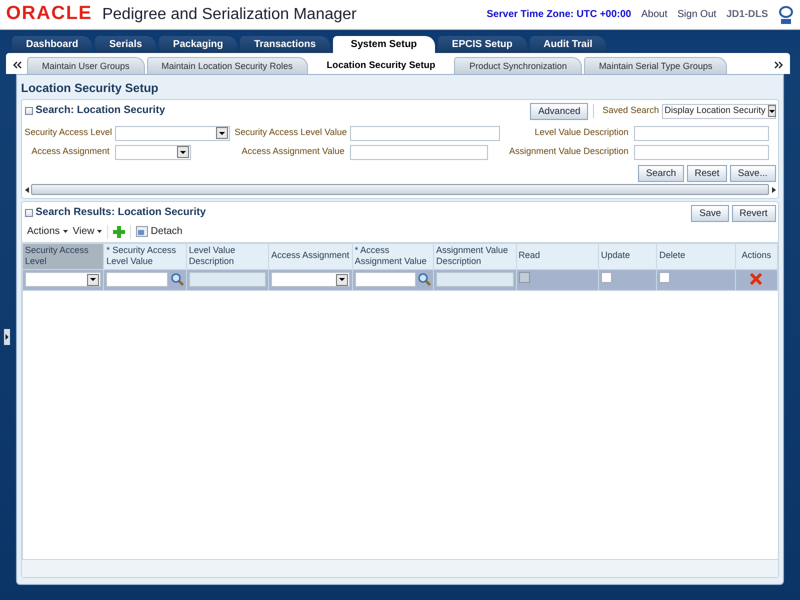 This screenshot has width=800, height=600. What do you see at coordinates (292, 151) in the screenshot?
I see `field-label: Access Assignment Value` at bounding box center [292, 151].